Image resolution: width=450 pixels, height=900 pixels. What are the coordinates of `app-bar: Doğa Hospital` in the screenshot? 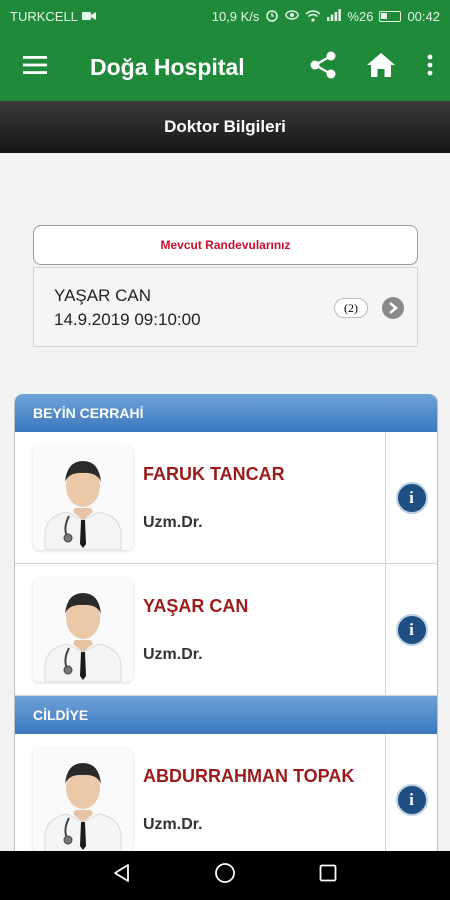 It's located at (225, 67).